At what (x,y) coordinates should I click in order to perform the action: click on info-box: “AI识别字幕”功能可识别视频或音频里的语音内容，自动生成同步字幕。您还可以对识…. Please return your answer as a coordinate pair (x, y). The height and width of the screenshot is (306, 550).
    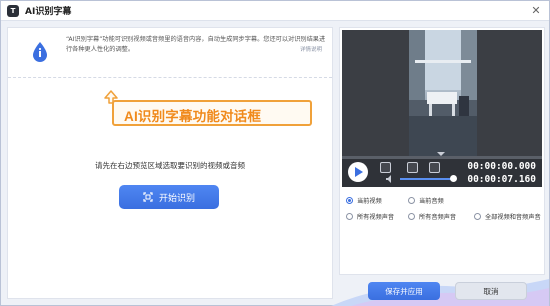
    Looking at the image, I should click on (170, 53).